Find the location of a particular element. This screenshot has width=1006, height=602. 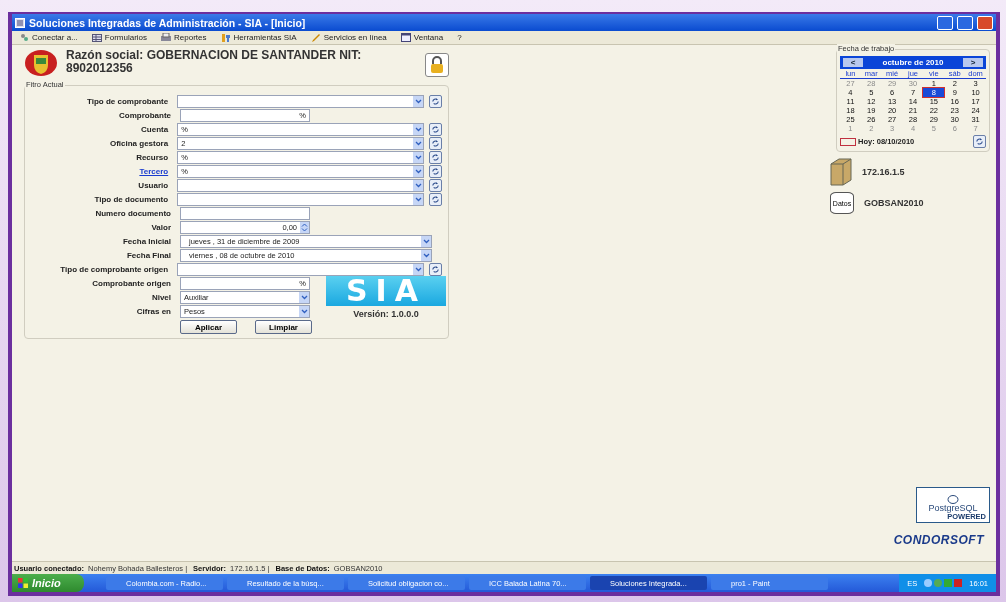

menu-item: Ventana is located at coordinates (422, 37).